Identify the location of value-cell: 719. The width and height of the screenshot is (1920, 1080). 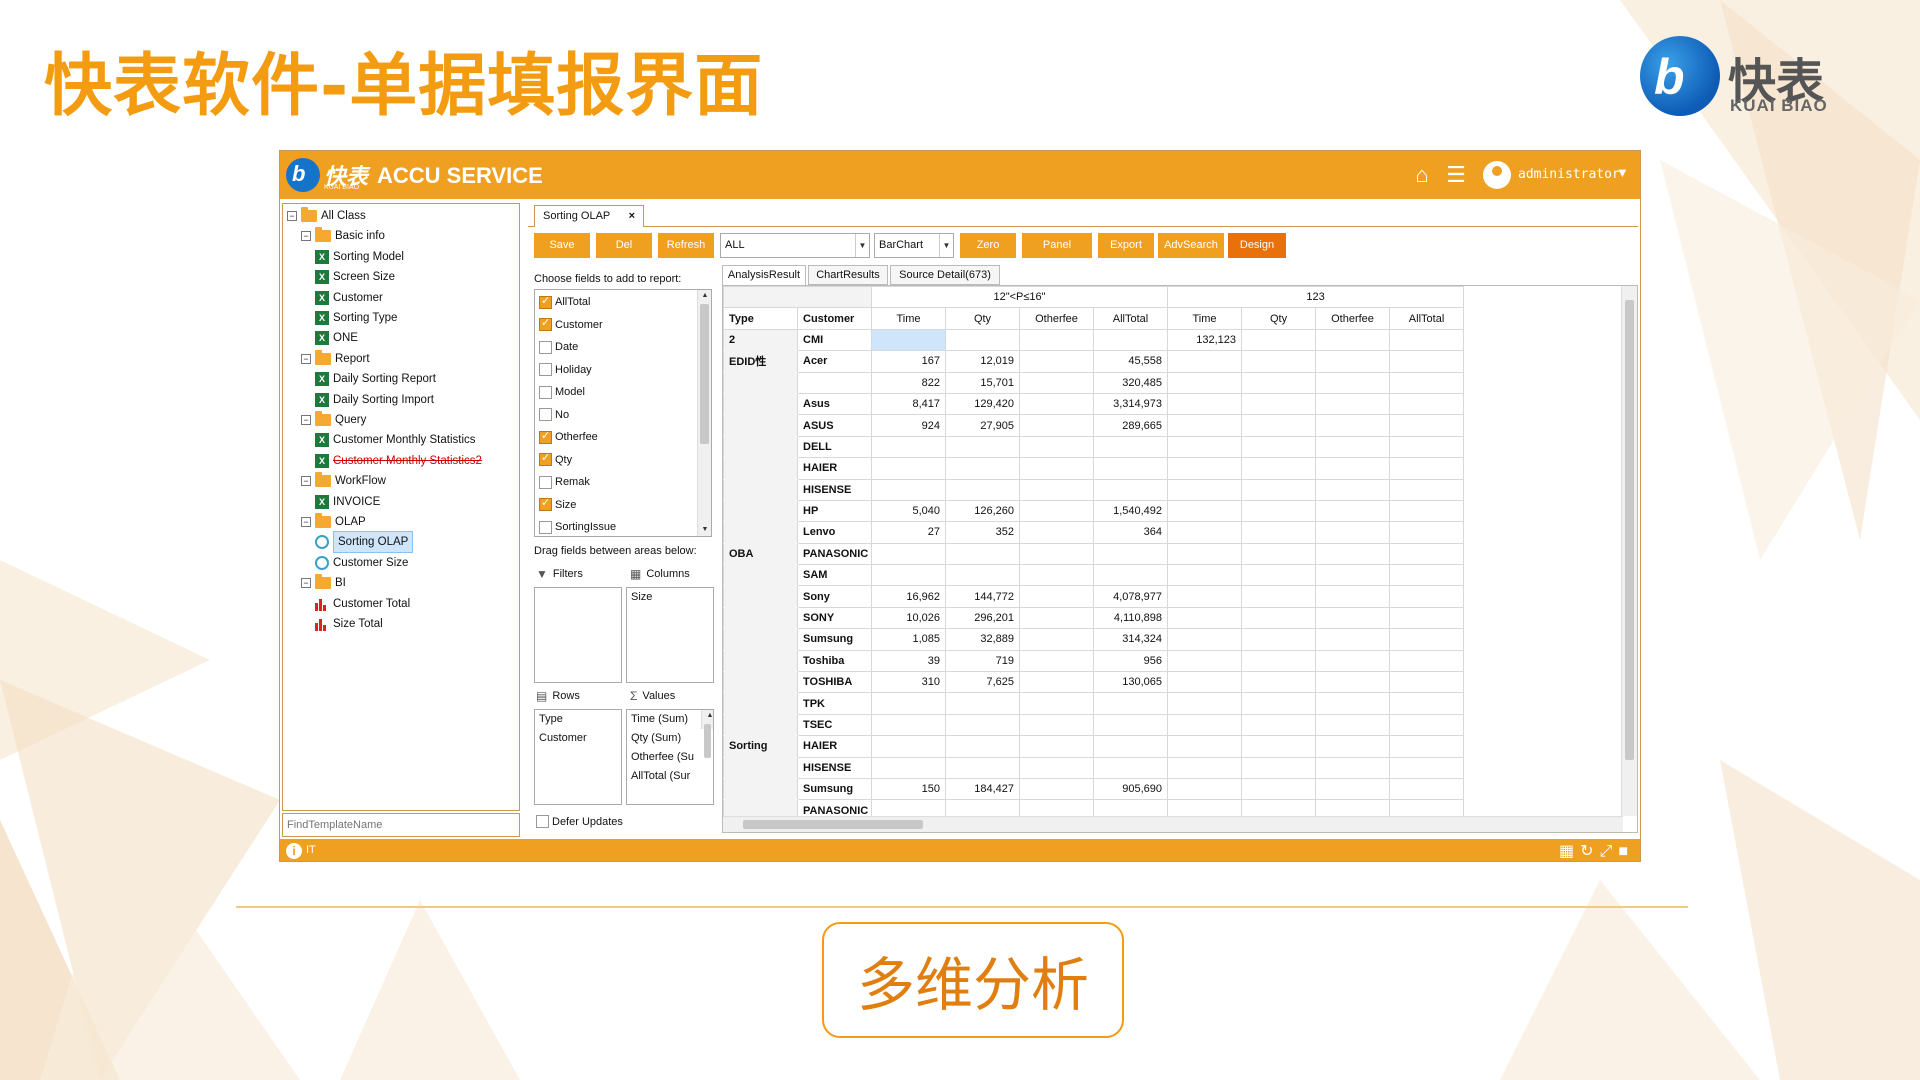
(982, 661).